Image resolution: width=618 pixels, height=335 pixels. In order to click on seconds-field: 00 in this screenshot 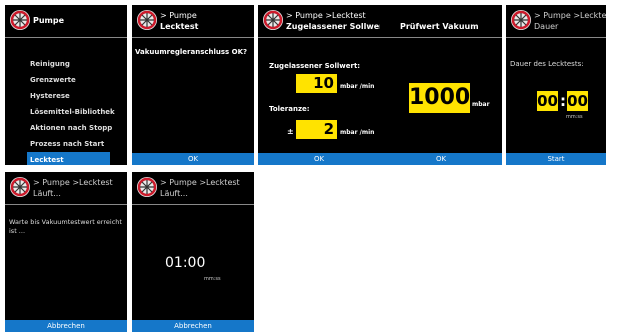, I will do `click(577, 101)`.